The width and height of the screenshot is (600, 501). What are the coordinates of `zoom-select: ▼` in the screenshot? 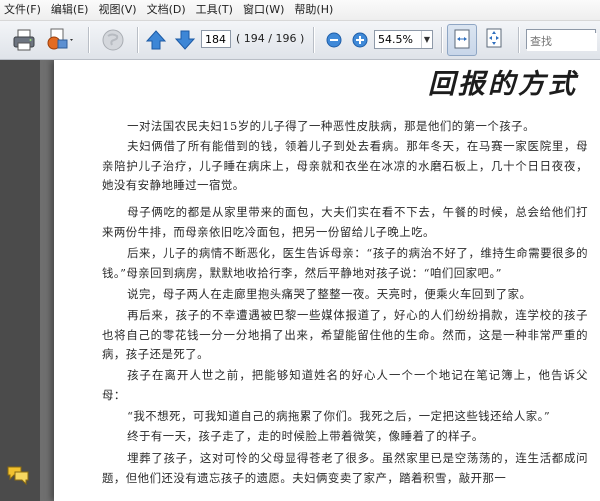 It's located at (403, 39).